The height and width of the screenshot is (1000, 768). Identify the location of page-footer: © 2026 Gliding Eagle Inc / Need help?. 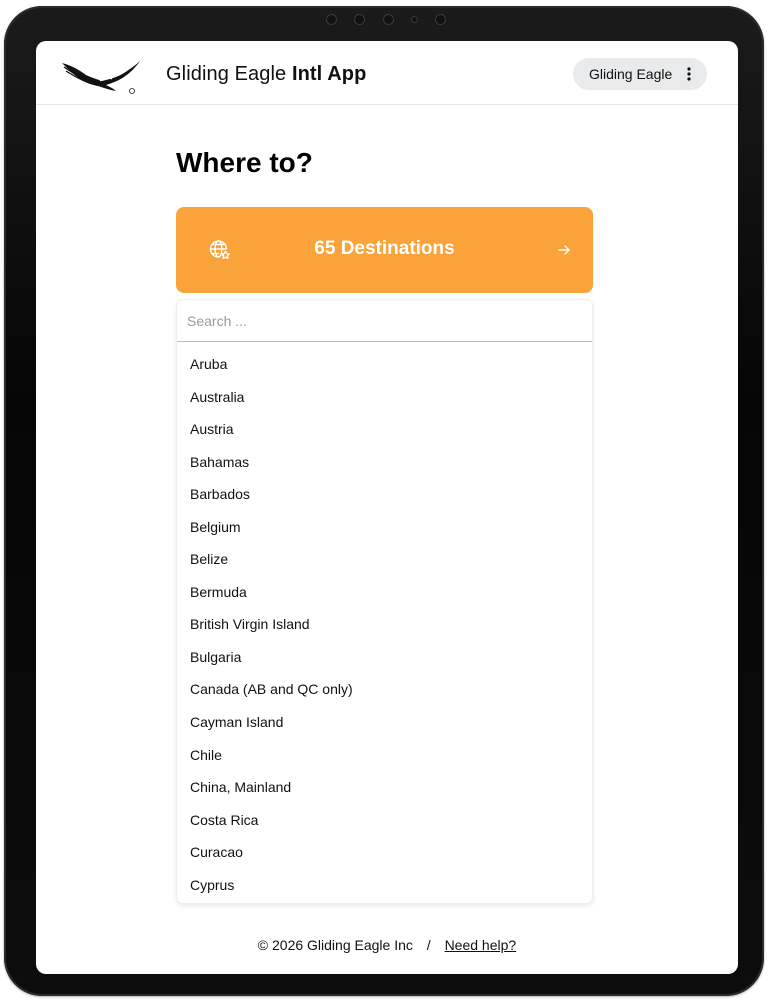
(387, 945).